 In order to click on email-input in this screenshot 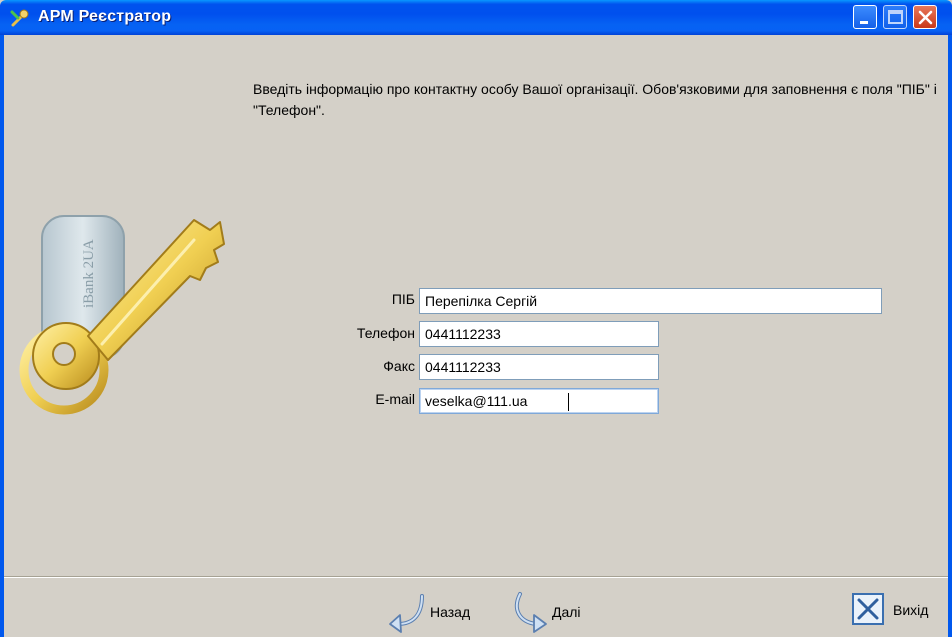, I will do `click(539, 401)`.